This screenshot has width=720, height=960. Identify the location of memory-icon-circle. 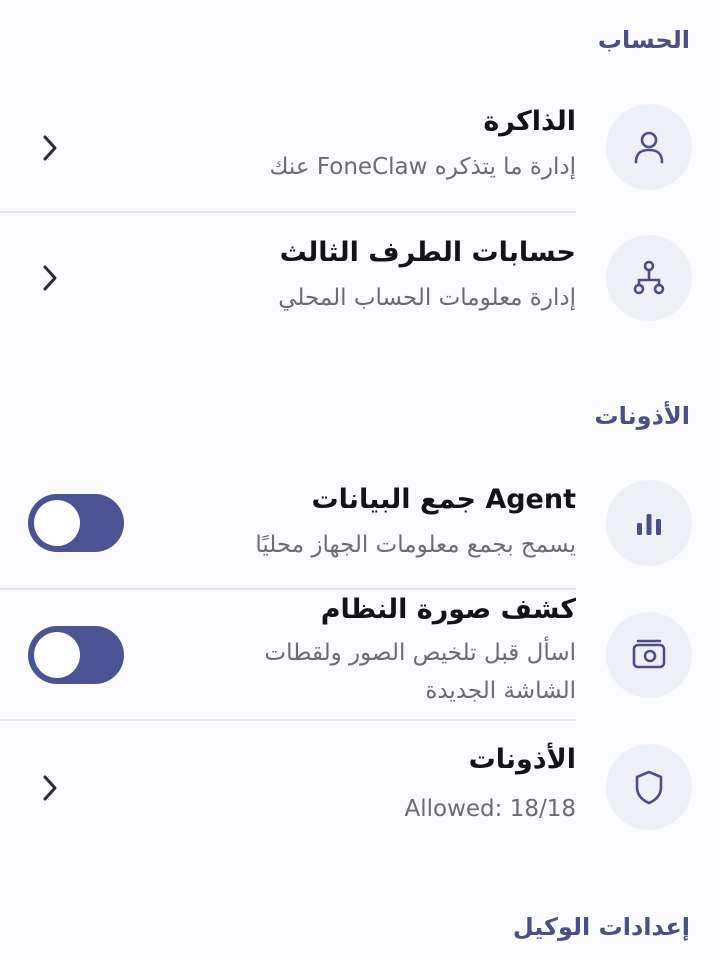
(649, 147).